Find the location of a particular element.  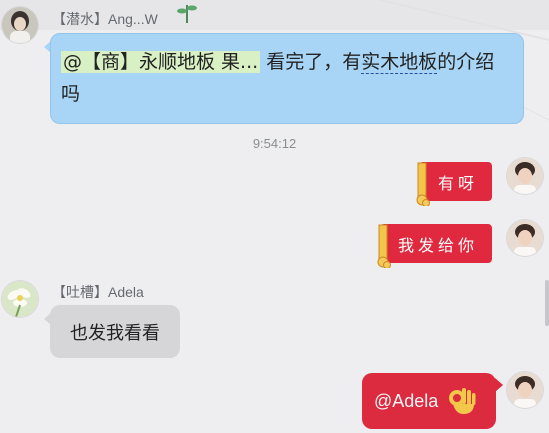

message-text: 吗 is located at coordinates (71, 94).